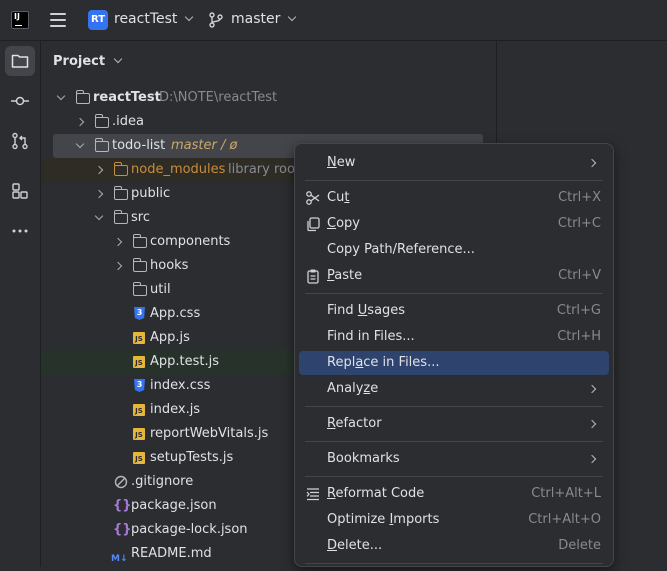 Image resolution: width=667 pixels, height=571 pixels. I want to click on menu-item-label: Reformat Code, so click(376, 493).